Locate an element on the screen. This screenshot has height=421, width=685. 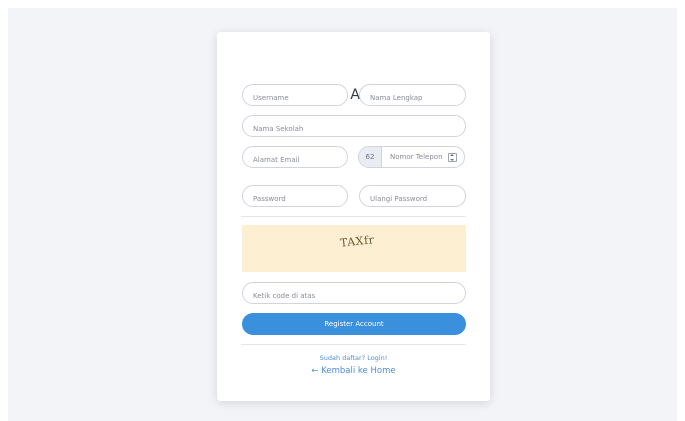
phone-country-code: 62 is located at coordinates (370, 157).